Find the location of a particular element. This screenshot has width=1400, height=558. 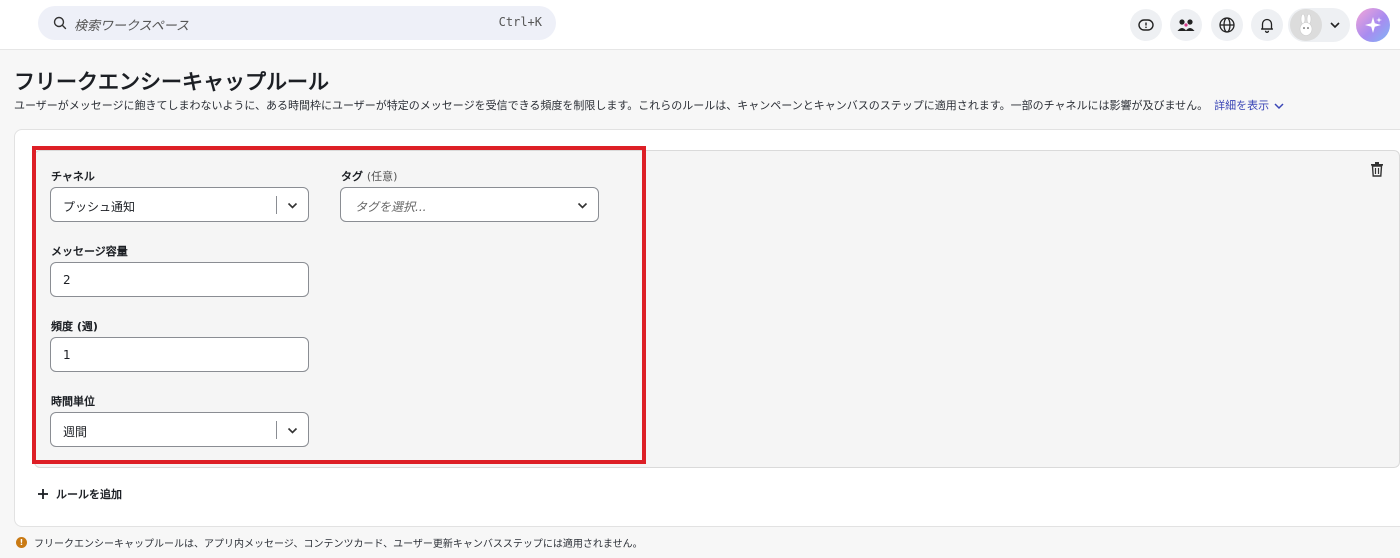

notifications-button is located at coordinates (1267, 25).